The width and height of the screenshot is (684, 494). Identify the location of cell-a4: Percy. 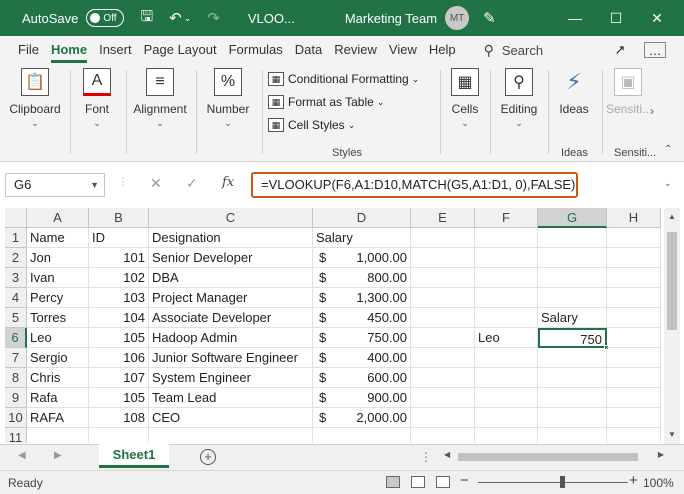
(58, 298).